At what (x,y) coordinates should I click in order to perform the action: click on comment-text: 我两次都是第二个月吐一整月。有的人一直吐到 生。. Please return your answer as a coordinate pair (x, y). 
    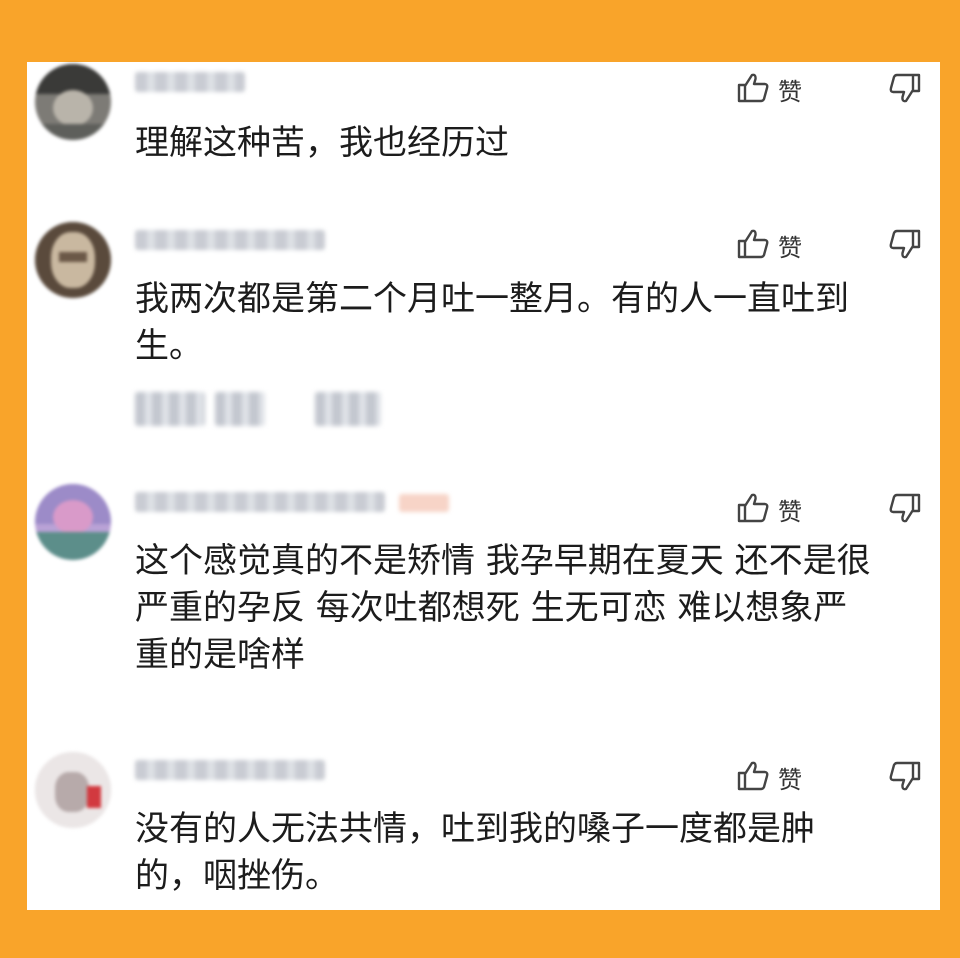
    Looking at the image, I should click on (492, 322).